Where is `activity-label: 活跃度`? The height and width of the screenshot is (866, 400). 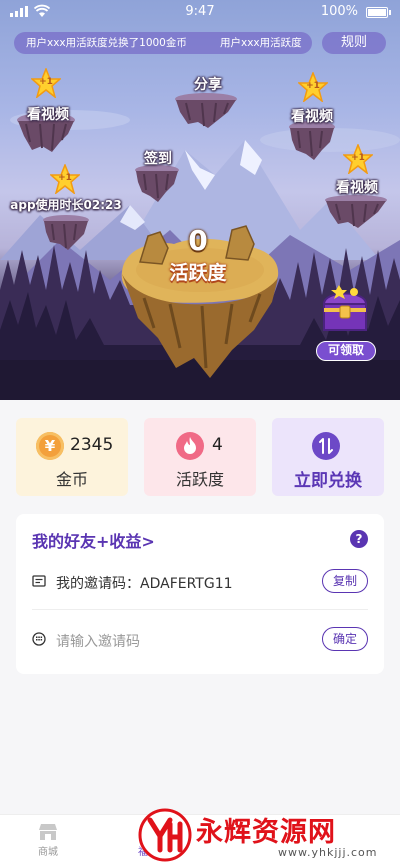
activity-label: 活跃度 is located at coordinates (198, 273).